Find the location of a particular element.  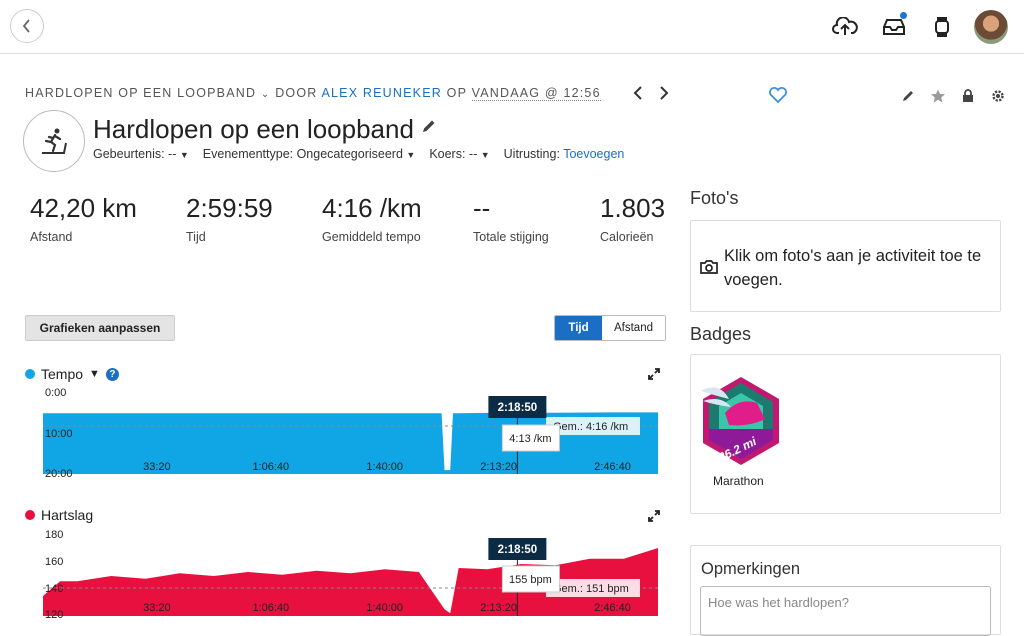

notification-dot is located at coordinates (903, 15).